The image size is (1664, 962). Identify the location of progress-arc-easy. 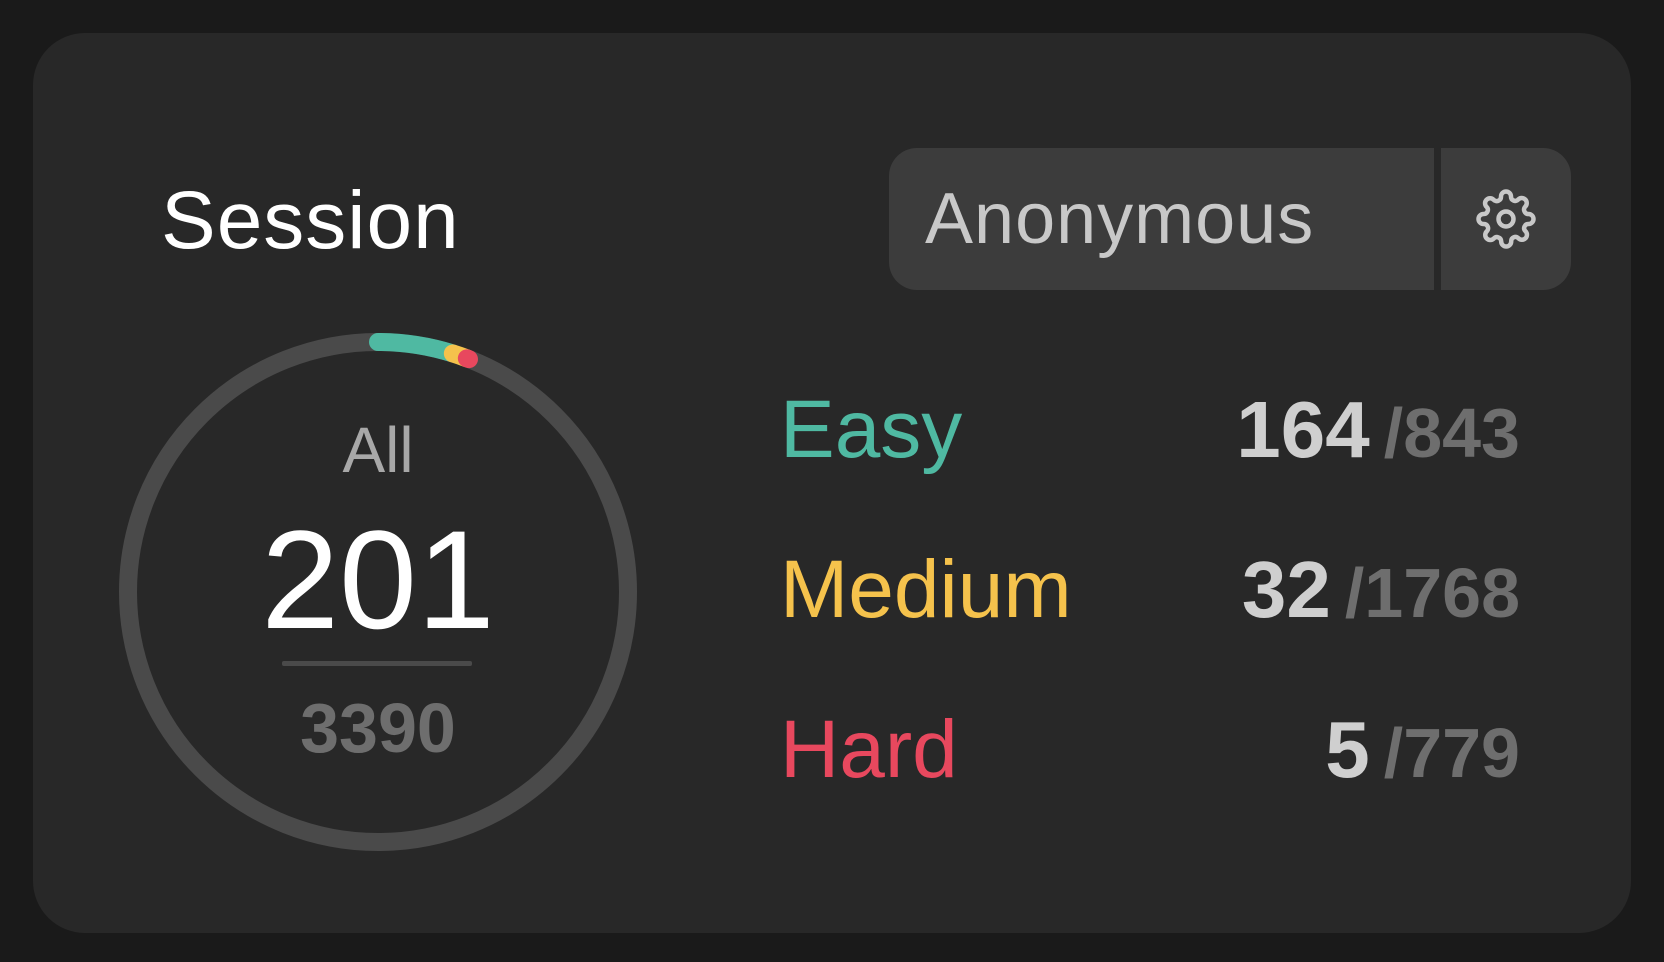
(415, 348).